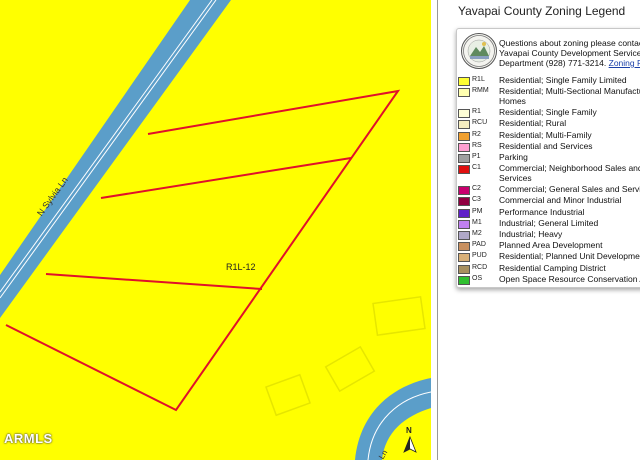  What do you see at coordinates (569, 168) in the screenshot?
I see `legend-description-line: Commercial; Neighborhood Sales and` at bounding box center [569, 168].